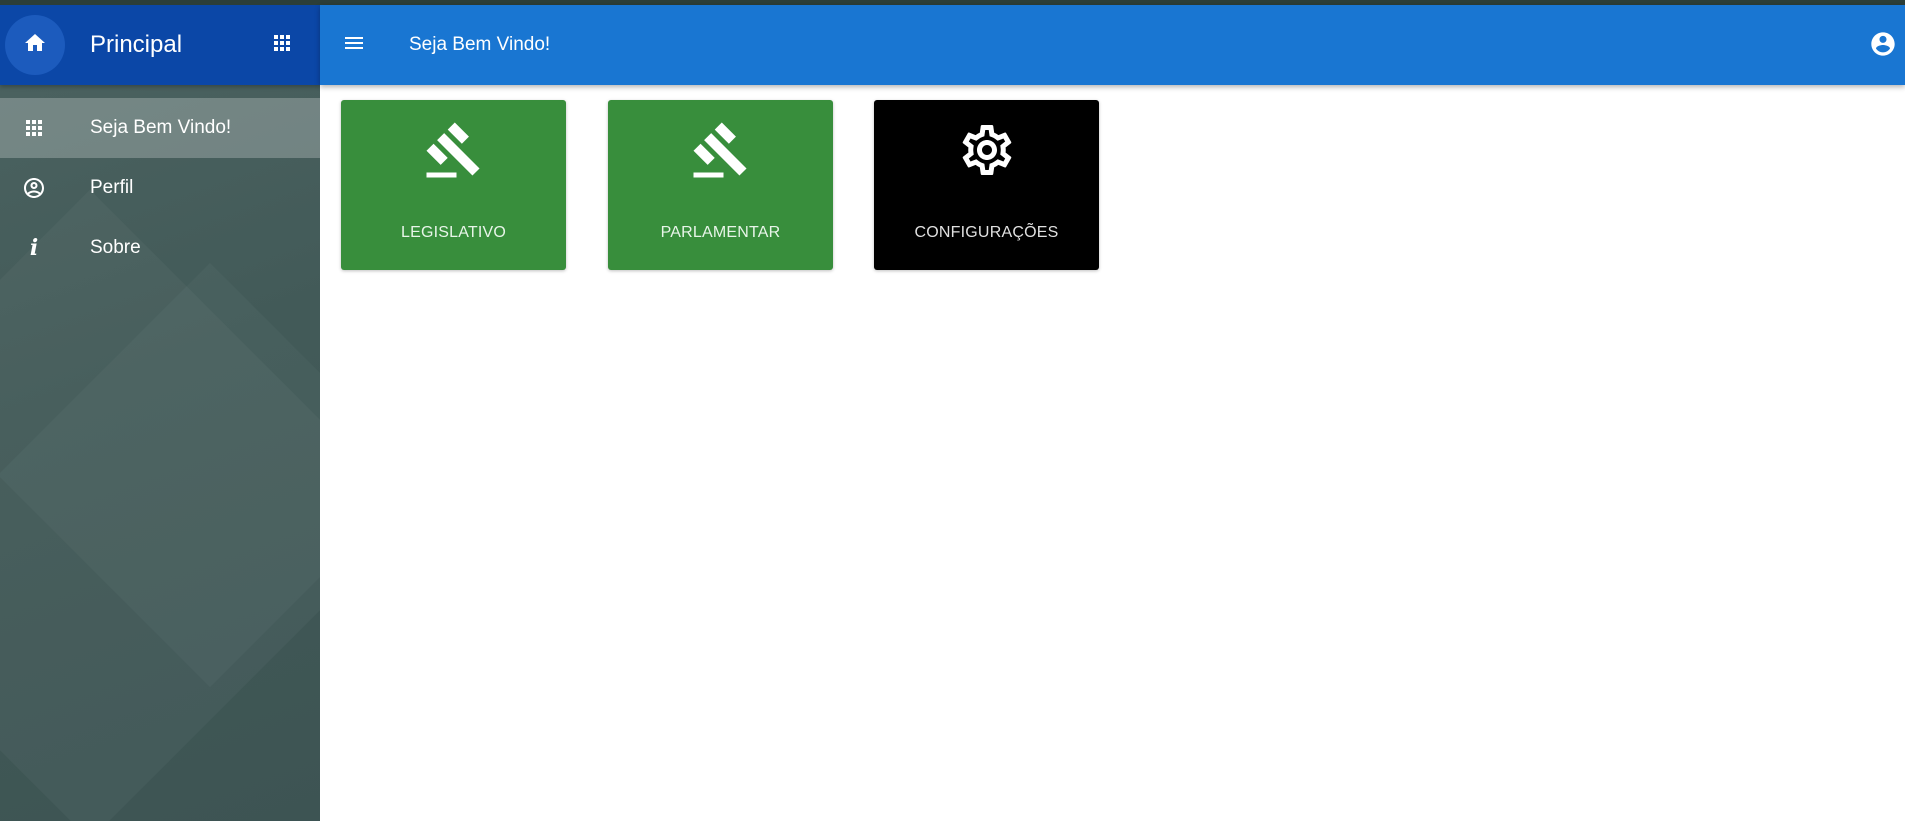  Describe the element at coordinates (160, 248) in the screenshot. I see `sidebar-item-about: i Sobre` at that location.